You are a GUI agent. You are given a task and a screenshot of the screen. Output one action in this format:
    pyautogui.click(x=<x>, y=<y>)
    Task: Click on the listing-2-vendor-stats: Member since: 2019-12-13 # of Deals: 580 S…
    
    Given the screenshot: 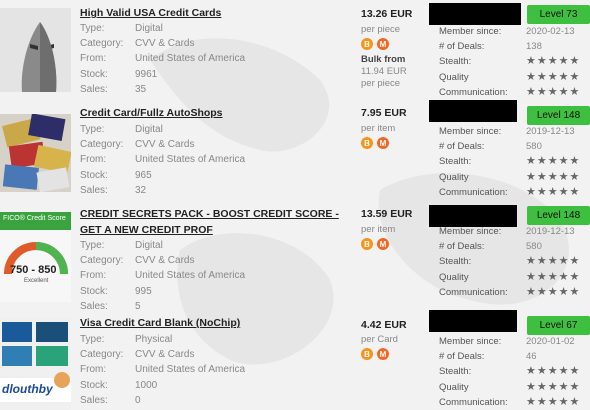 What is the action you would take?
    pyautogui.click(x=509, y=162)
    